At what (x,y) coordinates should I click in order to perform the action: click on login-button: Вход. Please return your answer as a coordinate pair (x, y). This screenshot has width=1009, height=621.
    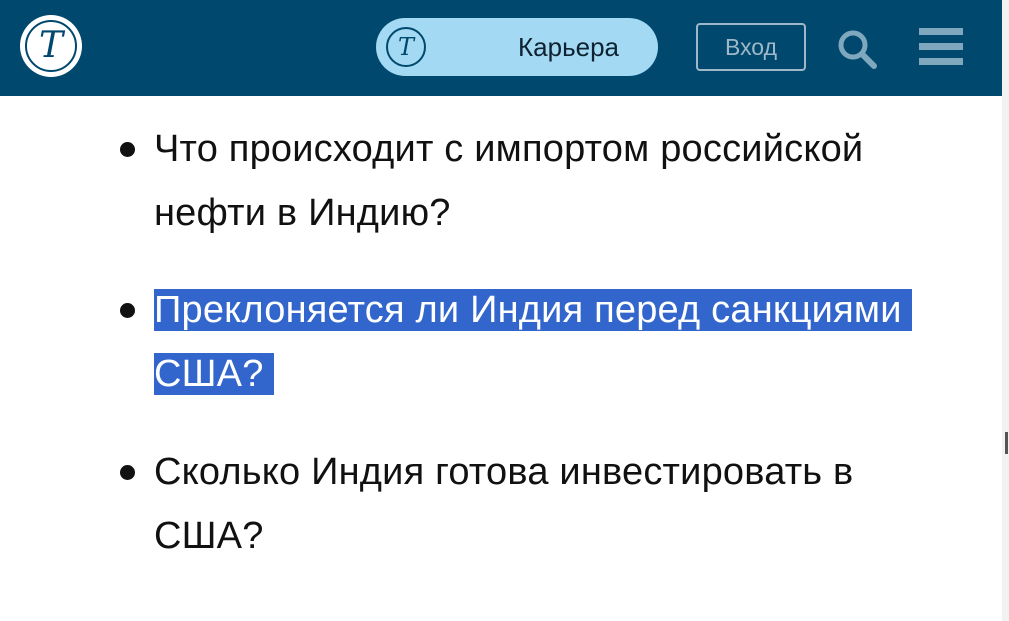
    Looking at the image, I should click on (751, 47).